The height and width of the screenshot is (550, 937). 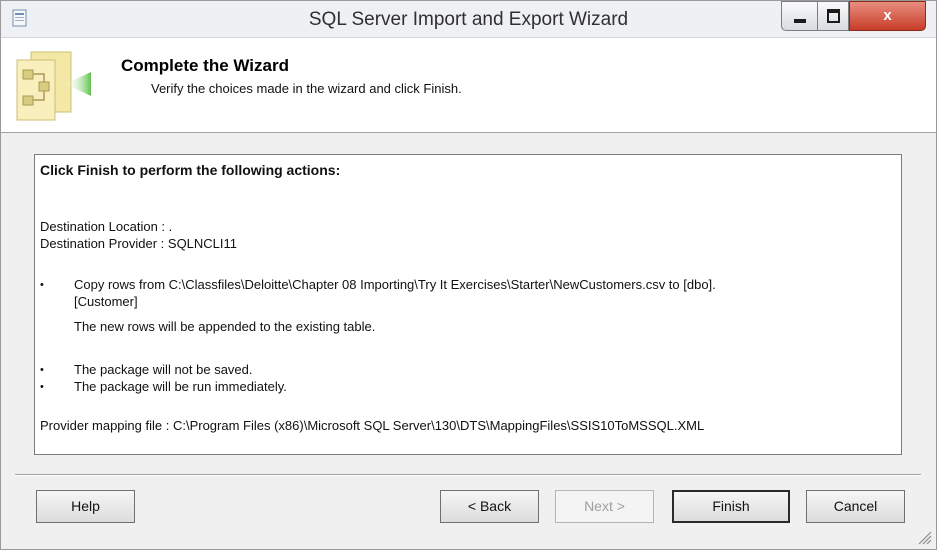 What do you see at coordinates (800, 21) in the screenshot?
I see `minimize-icon` at bounding box center [800, 21].